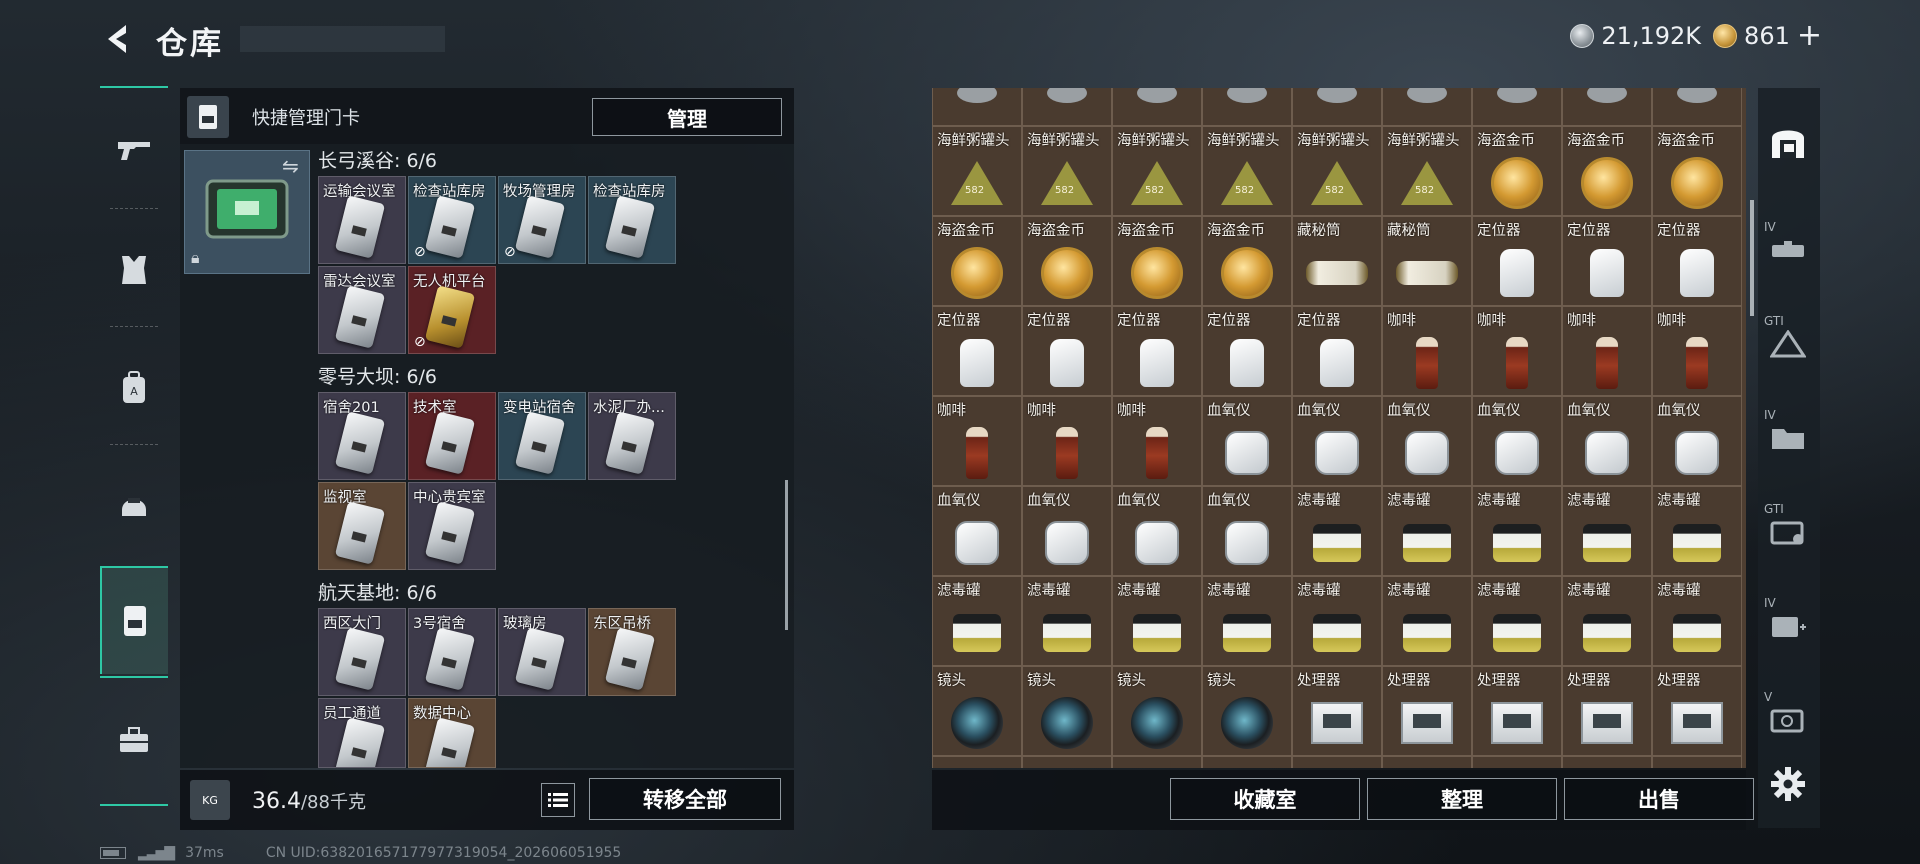  I want to click on folder-case-tab, so click(1788, 438).